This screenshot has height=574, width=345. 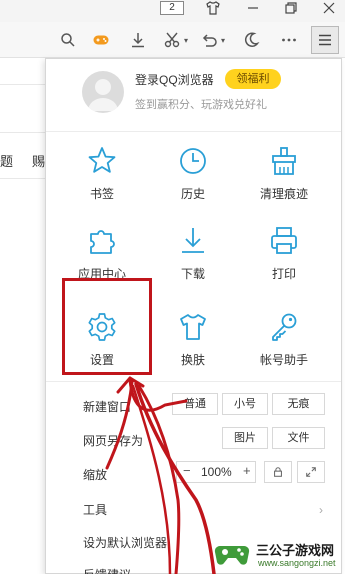 I want to click on watermark-url: www.sangongzi.net, so click(x=297, y=563).